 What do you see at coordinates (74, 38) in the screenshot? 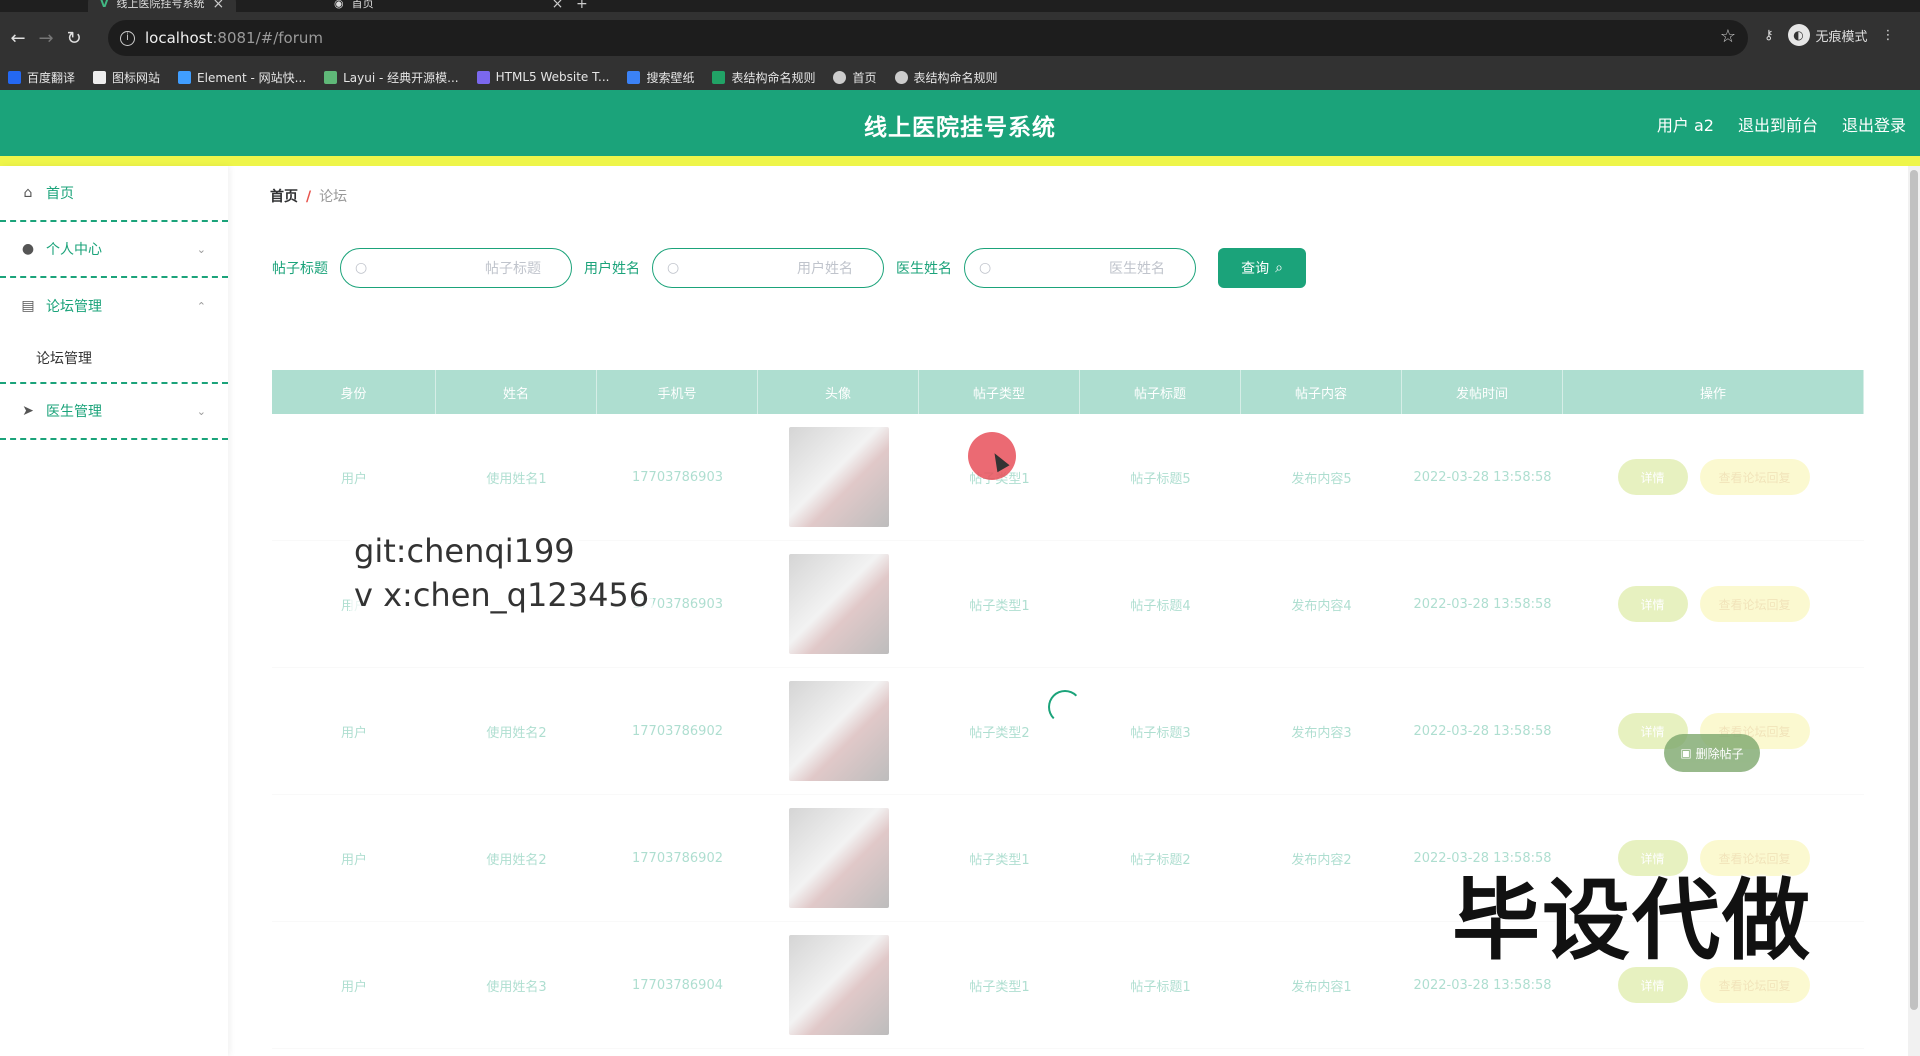
I see `reload-icon: ↻` at bounding box center [74, 38].